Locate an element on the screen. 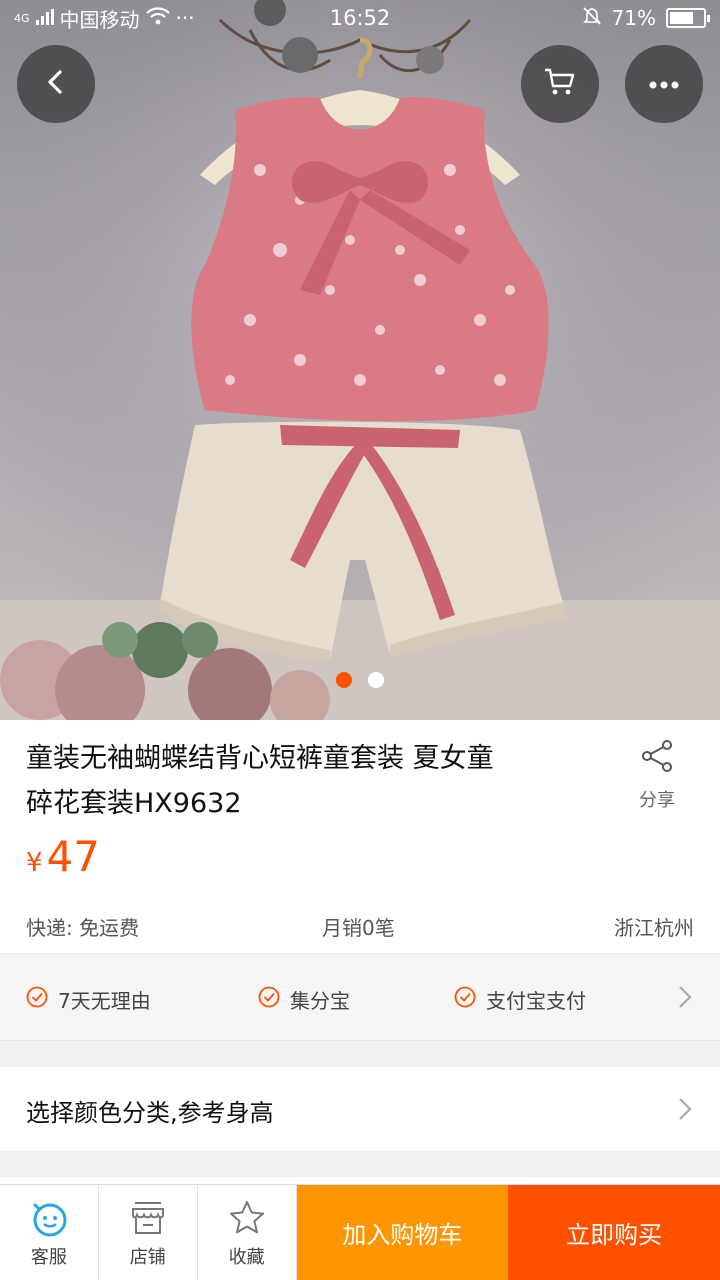 The height and width of the screenshot is (1280, 720). sku-selector-row: 选择颜色分类,参考身高 is located at coordinates (360, 1109).